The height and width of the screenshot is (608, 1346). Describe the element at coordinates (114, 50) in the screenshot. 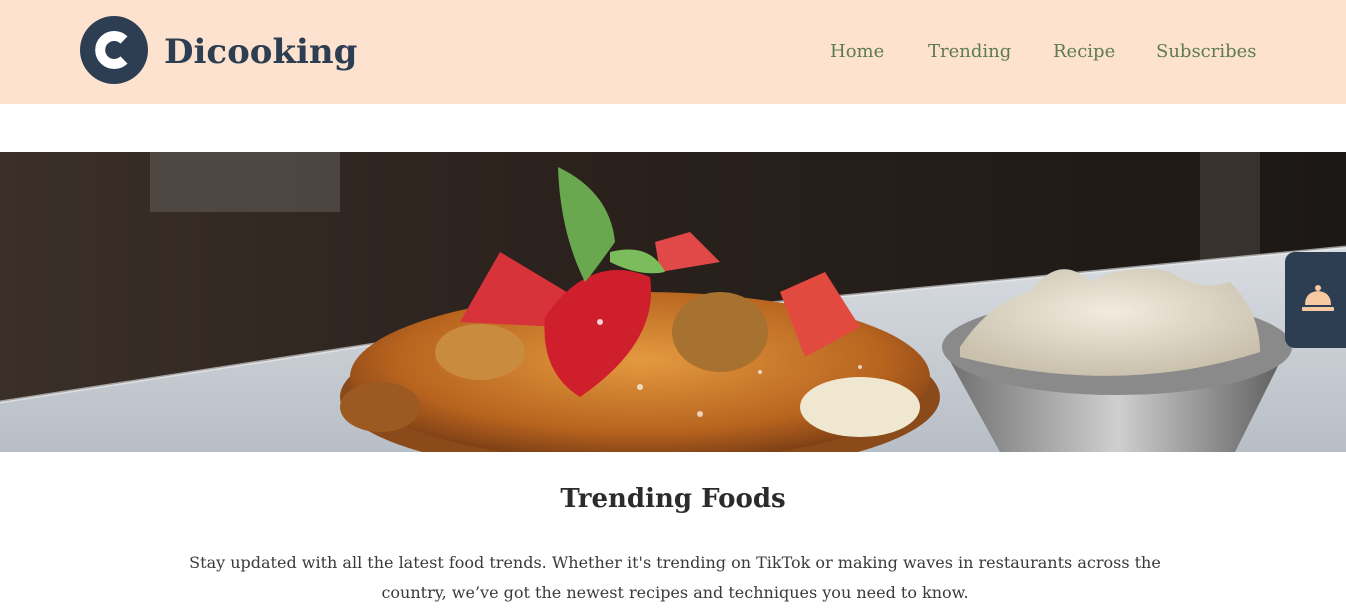

I see `c-logo-icon` at that location.